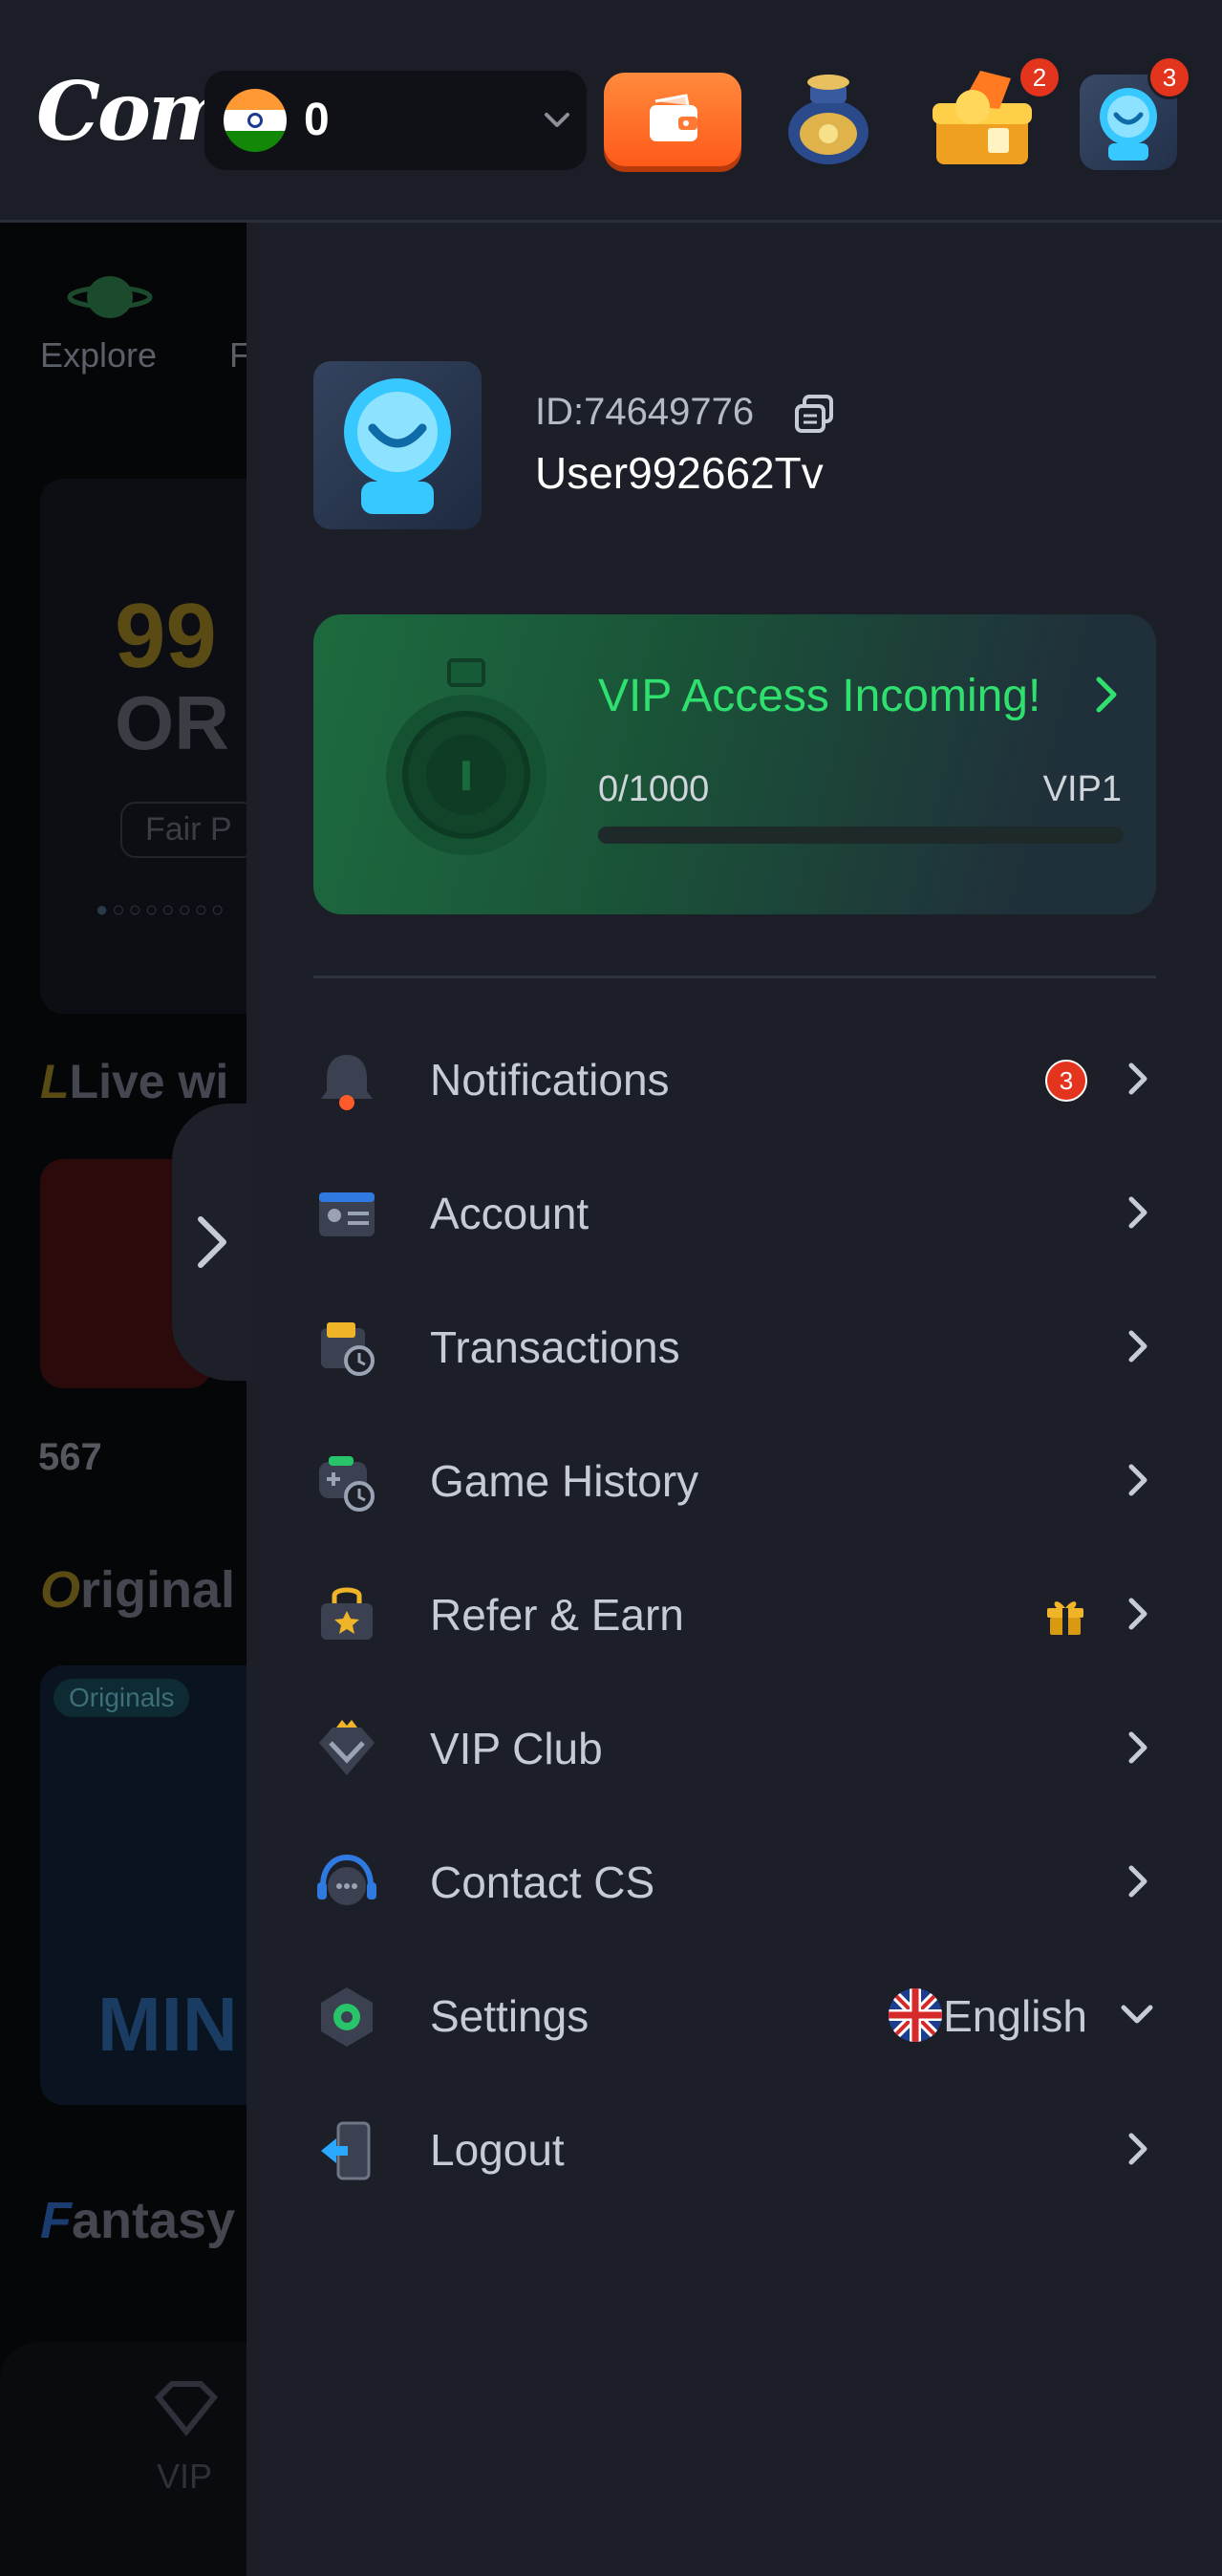 This screenshot has height=2576, width=1222. What do you see at coordinates (1082, 789) in the screenshot?
I see `vip-level: VIP1` at bounding box center [1082, 789].